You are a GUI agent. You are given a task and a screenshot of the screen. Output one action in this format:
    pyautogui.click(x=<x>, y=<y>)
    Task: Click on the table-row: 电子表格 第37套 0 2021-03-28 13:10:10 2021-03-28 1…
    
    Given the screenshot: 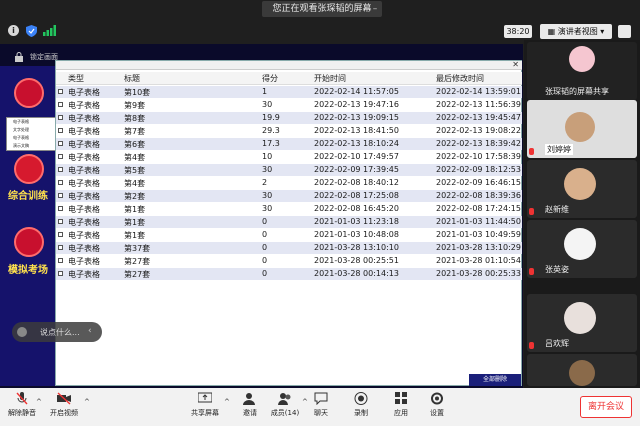 What is the action you would take?
    pyautogui.click(x=289, y=248)
    